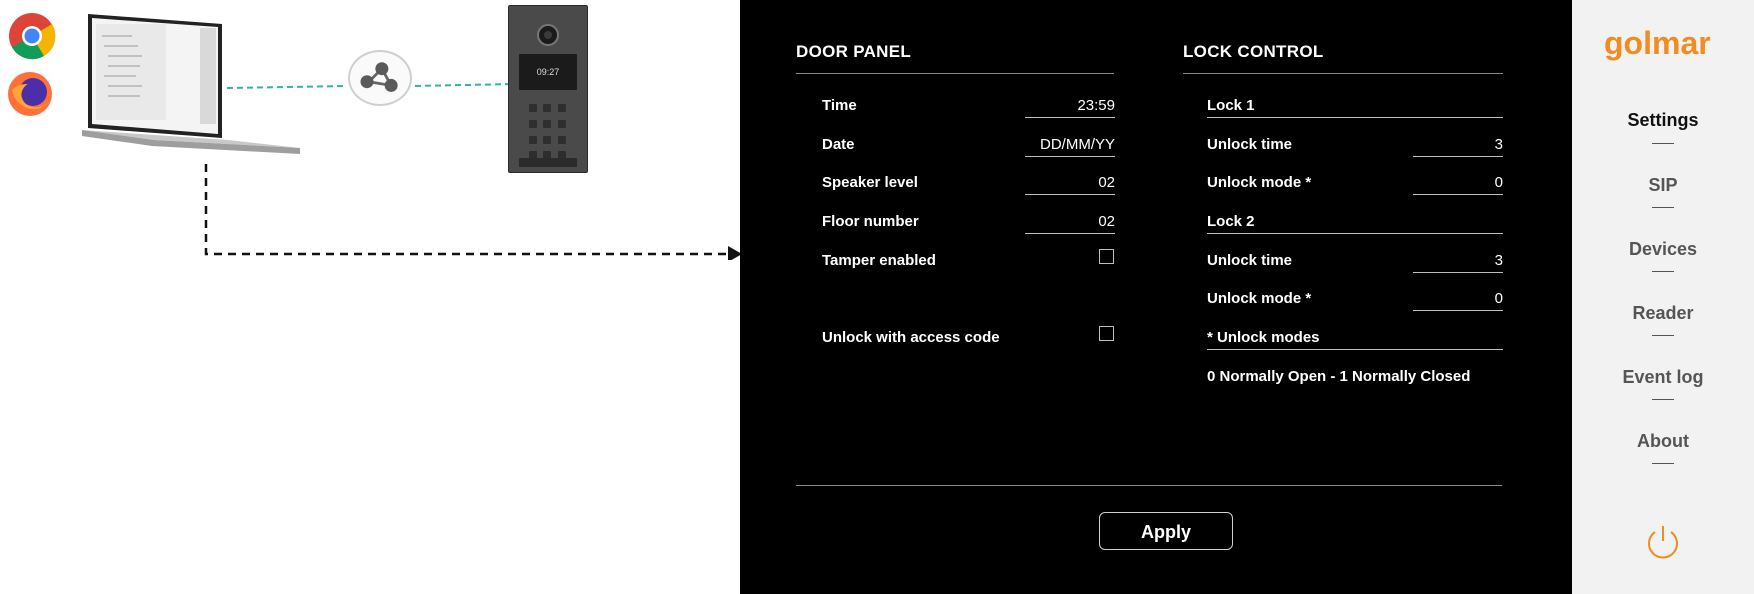 This screenshot has height=594, width=1754. What do you see at coordinates (870, 221) in the screenshot?
I see `floor-number-label: Floor number` at bounding box center [870, 221].